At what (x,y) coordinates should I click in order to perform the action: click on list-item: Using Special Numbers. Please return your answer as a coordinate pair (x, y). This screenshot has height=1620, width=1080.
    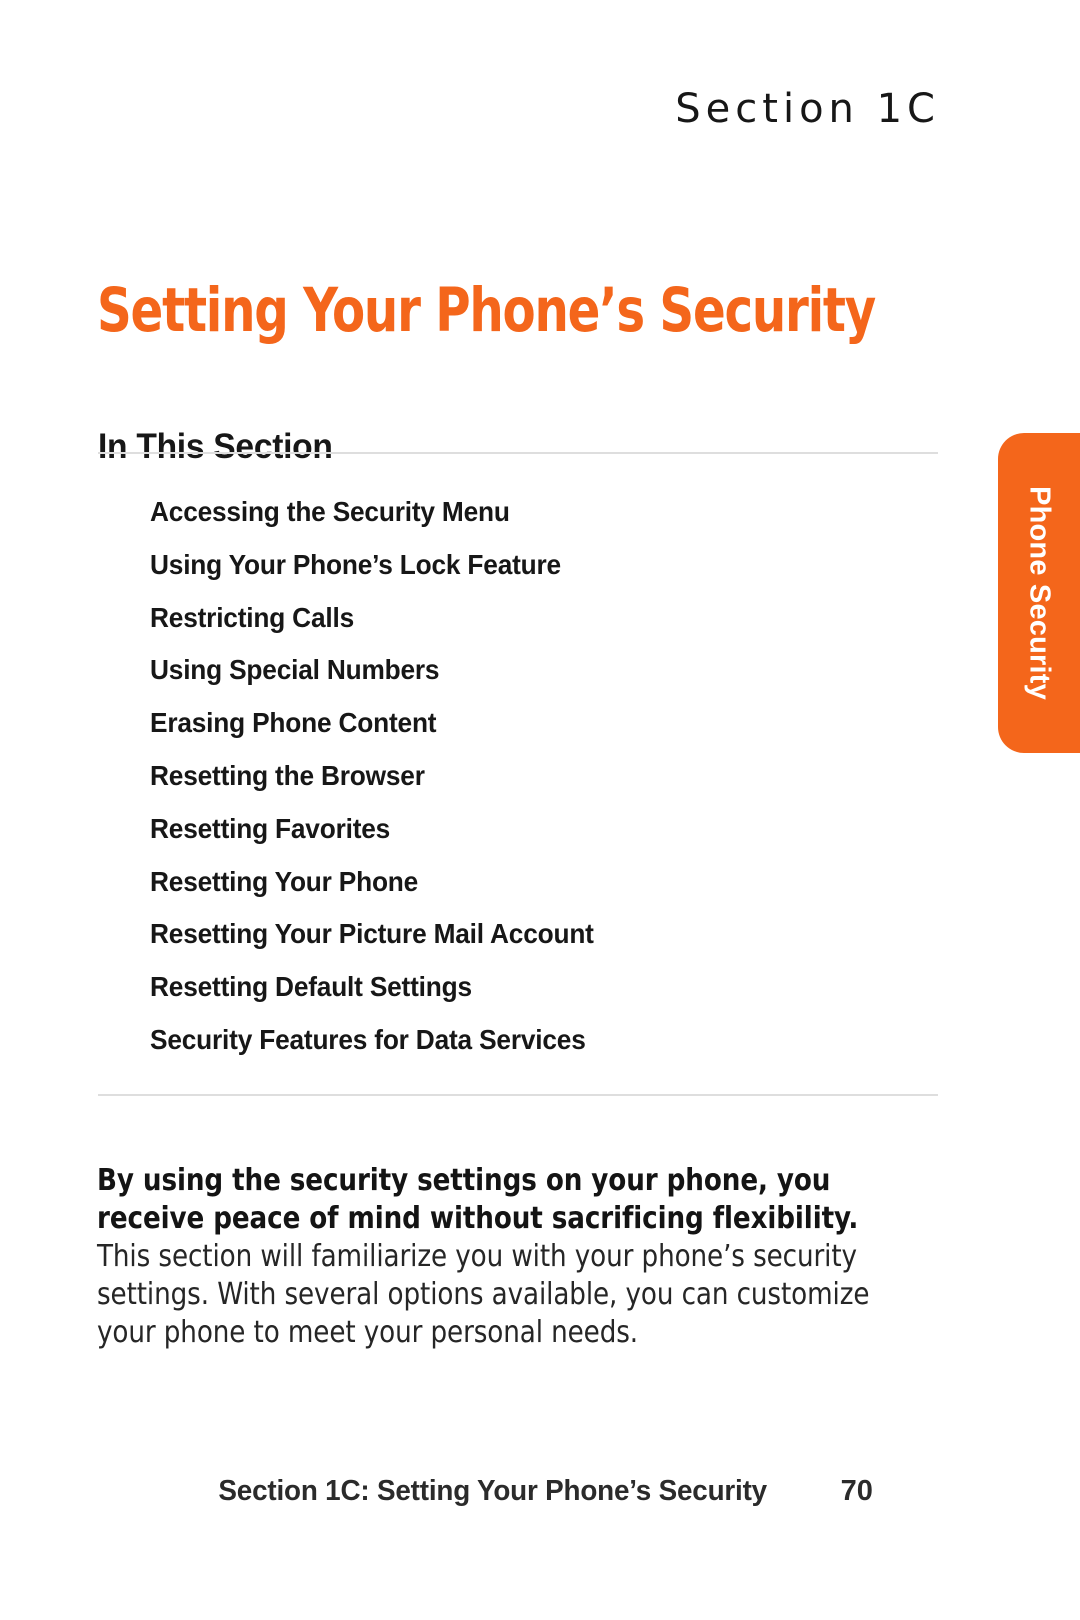
    Looking at the image, I should click on (295, 670).